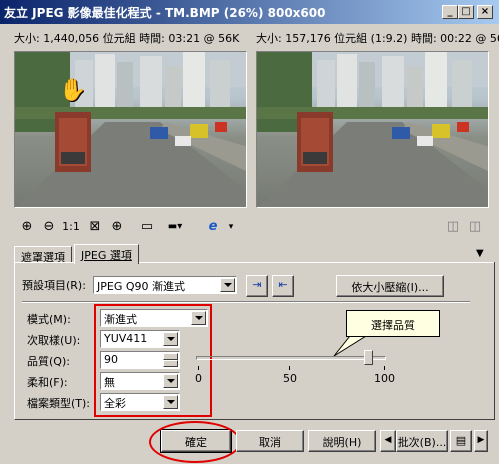 The height and width of the screenshot is (464, 499). I want to click on smoothing-label: 柔和(F):, so click(47, 382).